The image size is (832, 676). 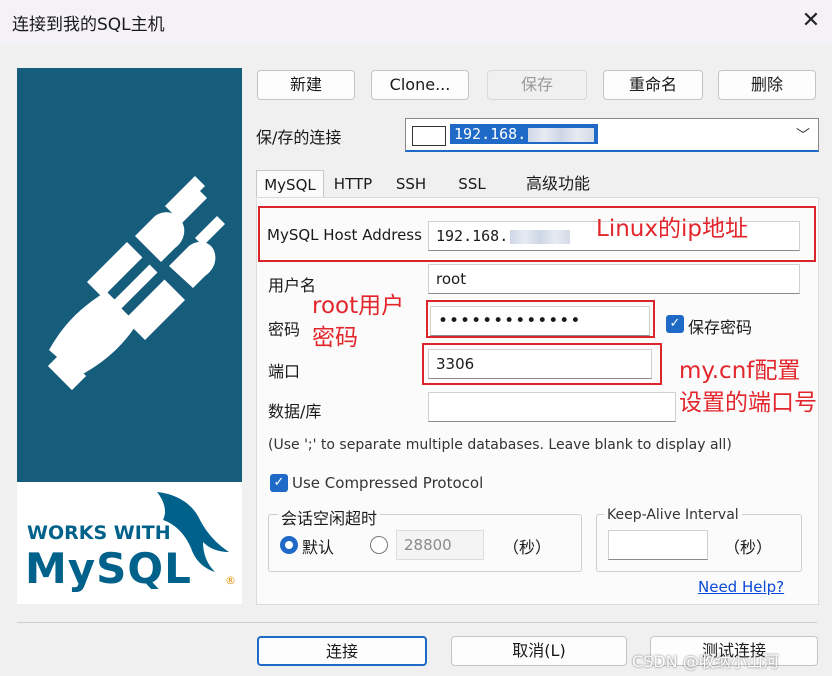 What do you see at coordinates (329, 517) in the screenshot?
I see `session-timeout-title: 会话空闲超时` at bounding box center [329, 517].